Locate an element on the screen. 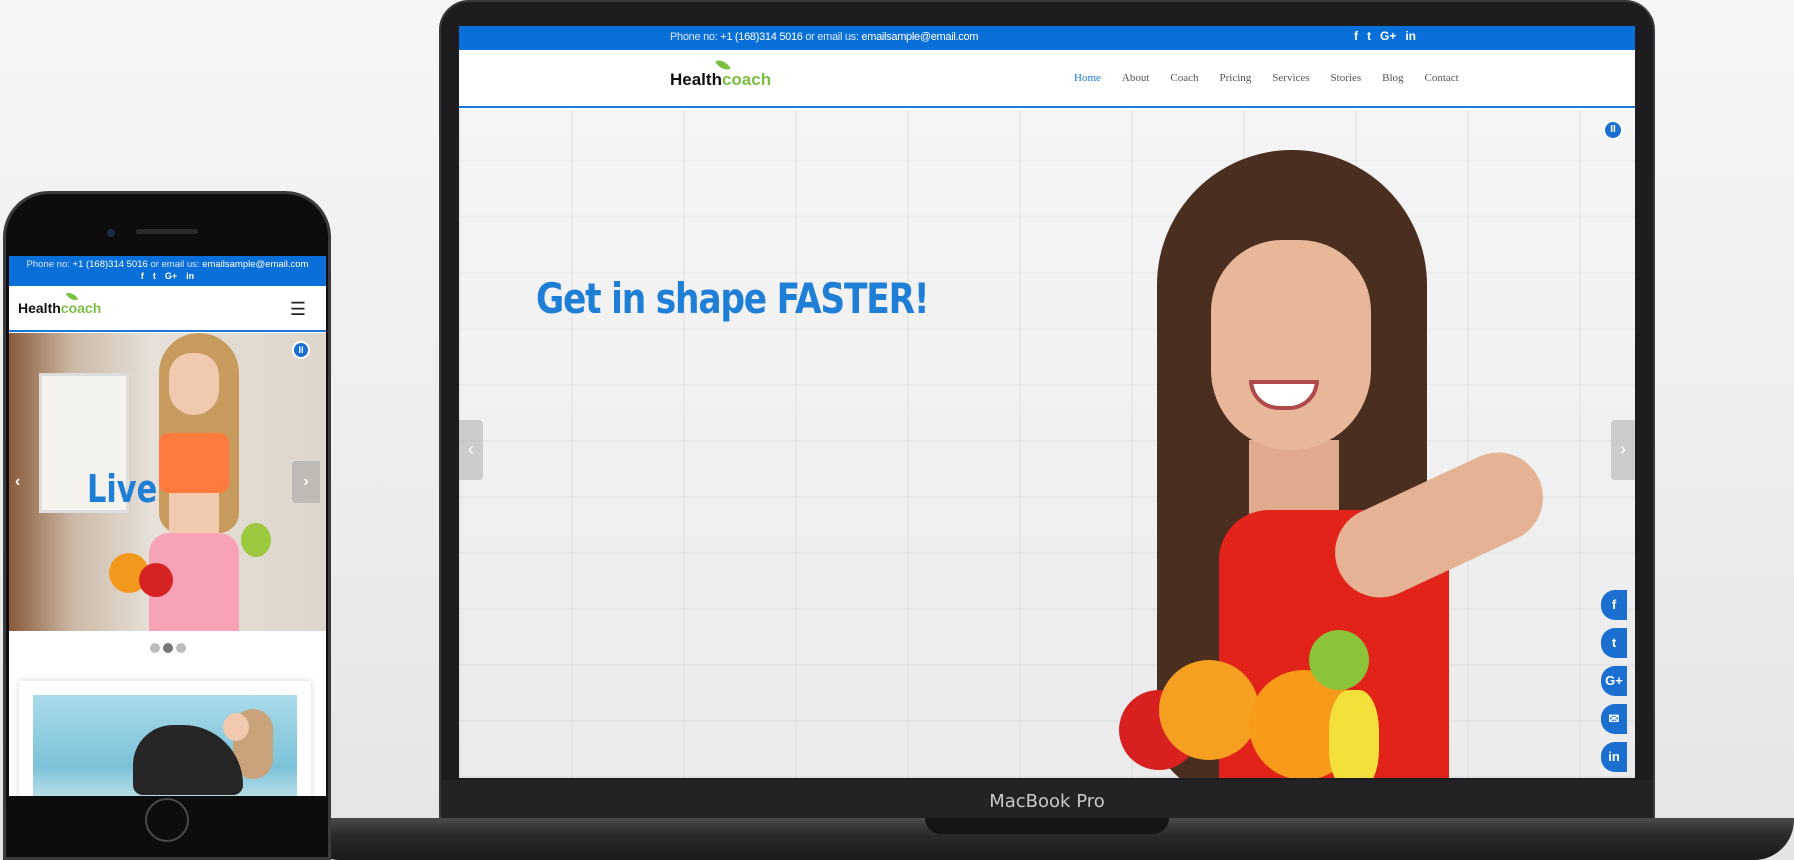  share-google-plus-icon: G+ is located at coordinates (1614, 681).